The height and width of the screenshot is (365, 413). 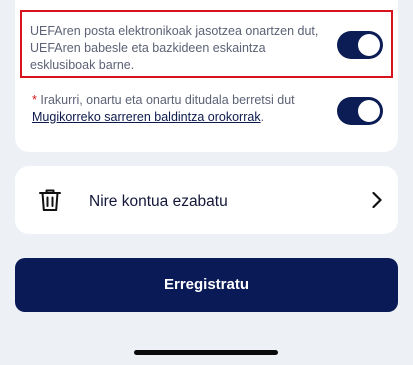 What do you see at coordinates (50, 200) in the screenshot?
I see `trash-icon` at bounding box center [50, 200].